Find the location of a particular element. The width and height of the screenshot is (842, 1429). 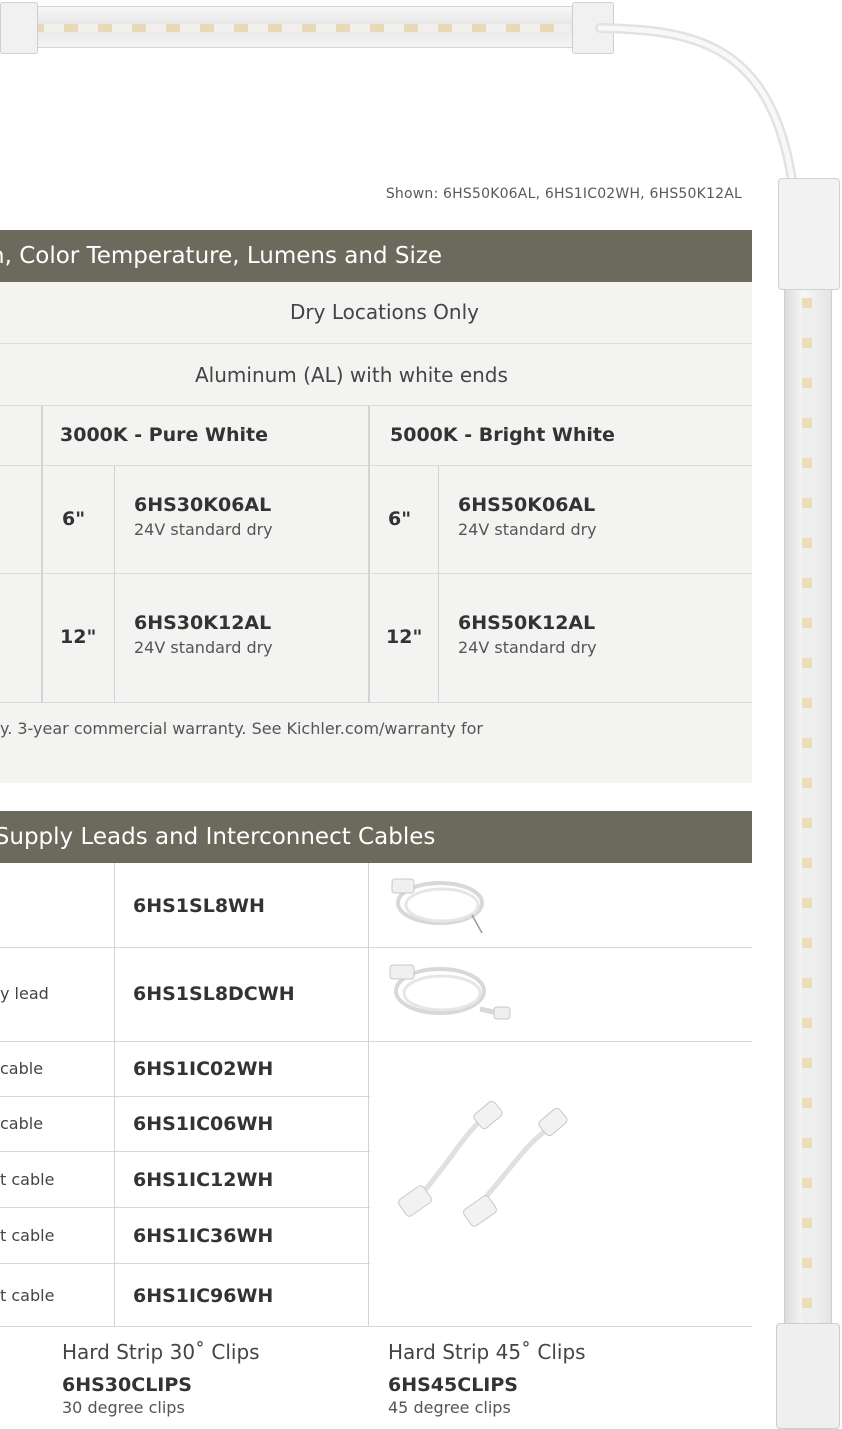

strip-connector-cable-image is located at coordinates (696, 104).